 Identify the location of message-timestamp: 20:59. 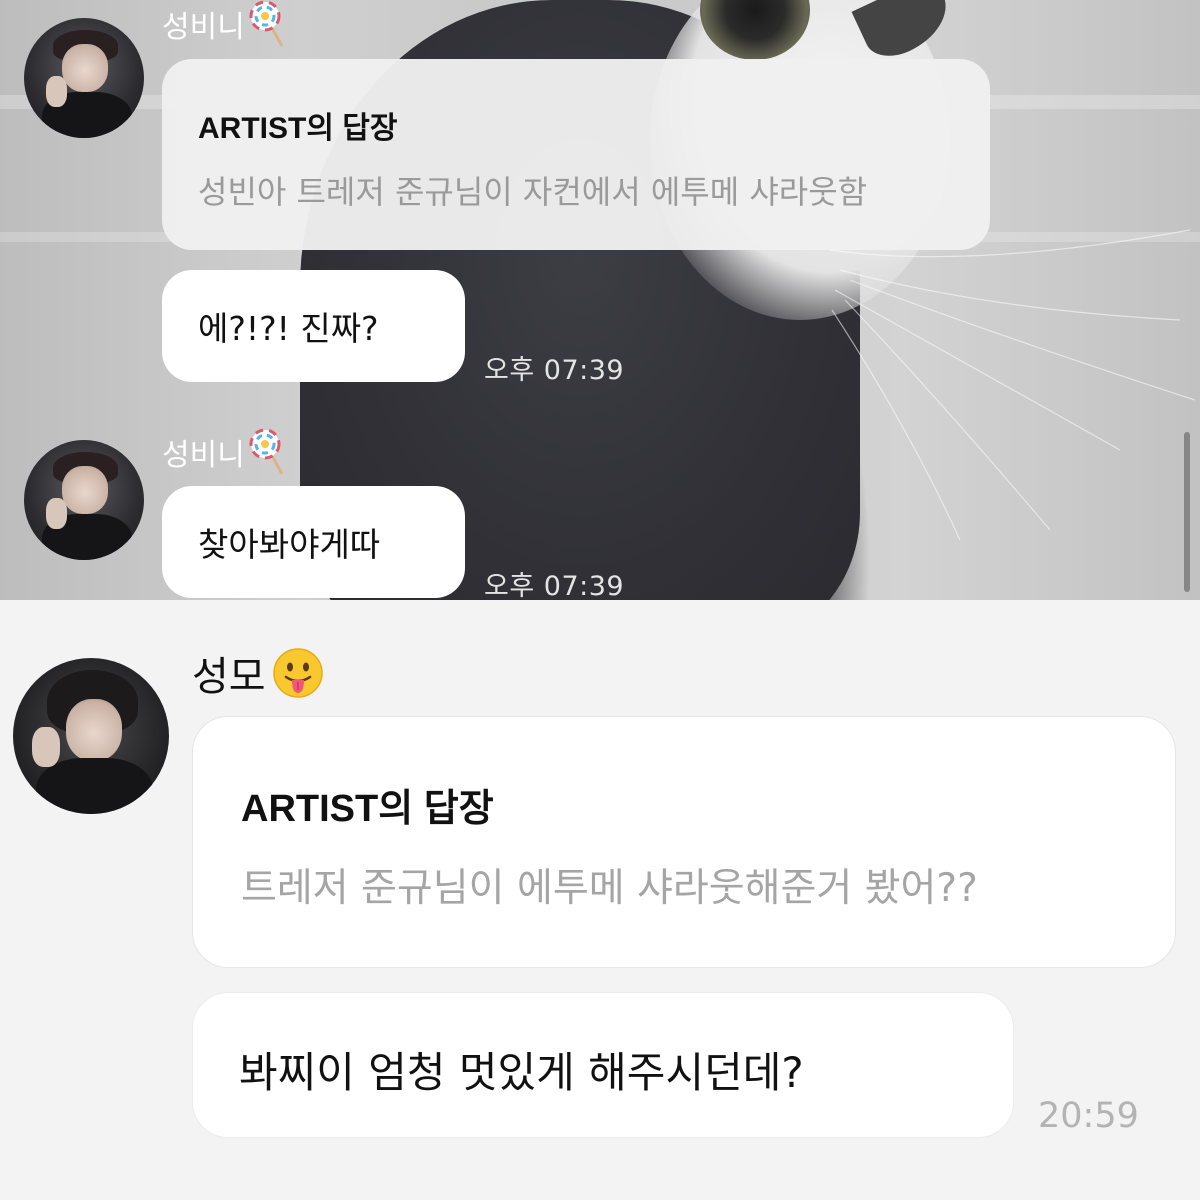
(1088, 1116).